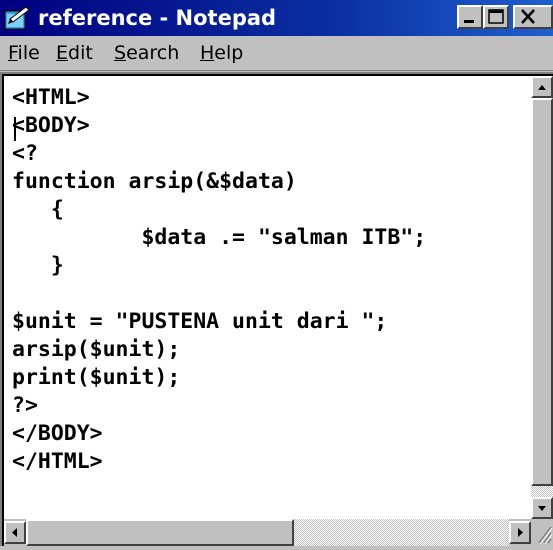  I want to click on menu-bar: File Edit Search Help, so click(276, 53).